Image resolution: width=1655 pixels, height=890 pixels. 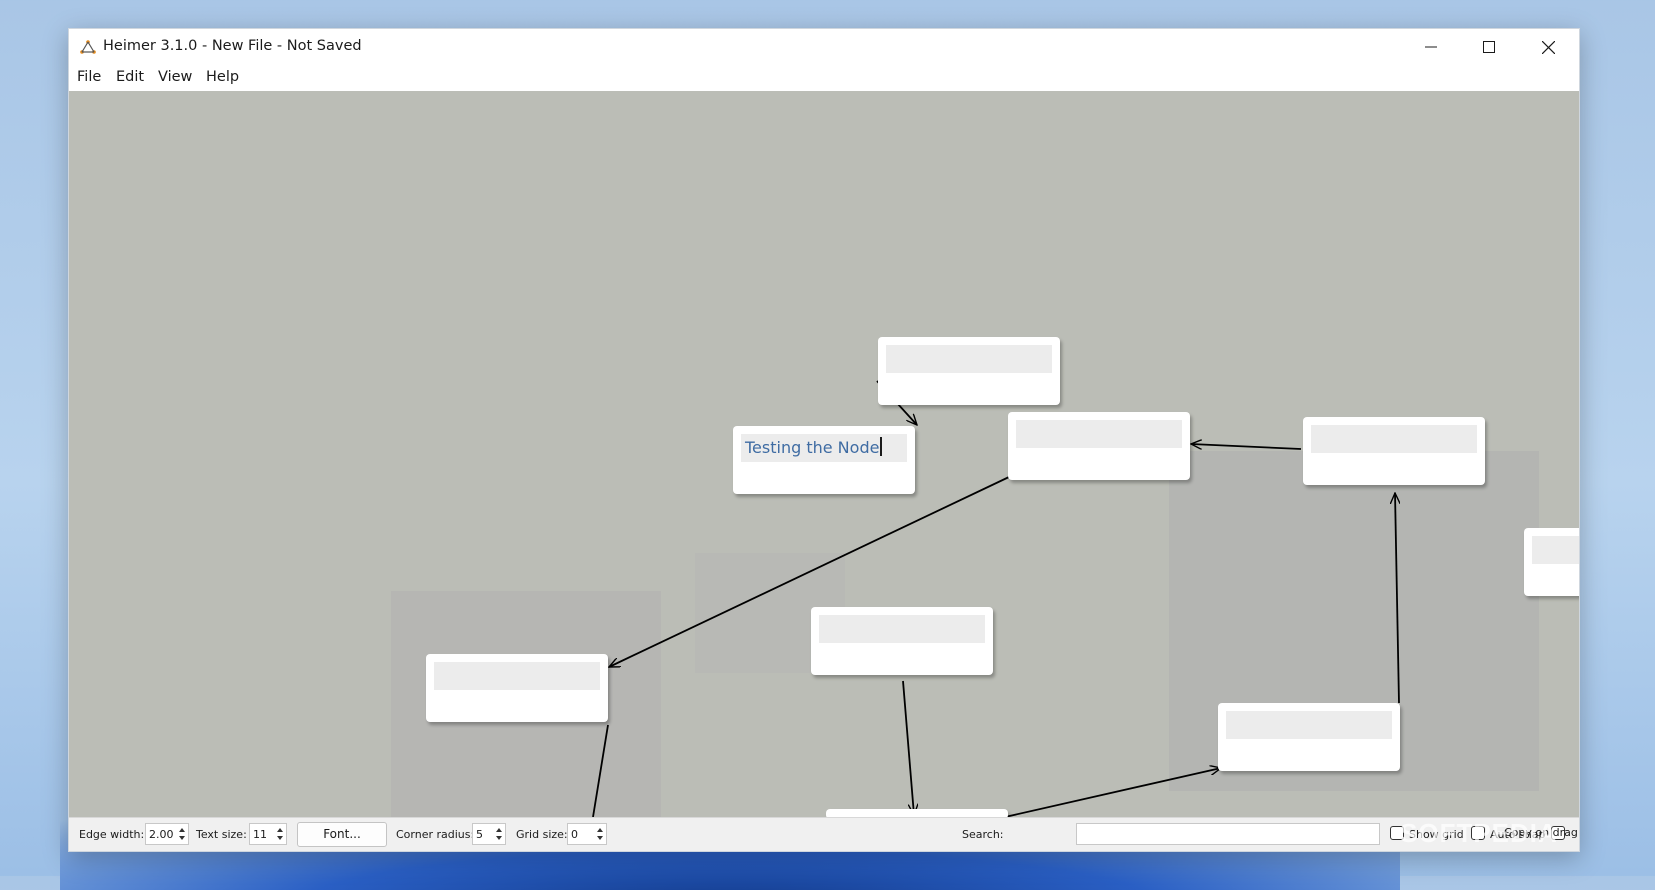 What do you see at coordinates (88, 47) in the screenshot?
I see `heimer-app-icon` at bounding box center [88, 47].